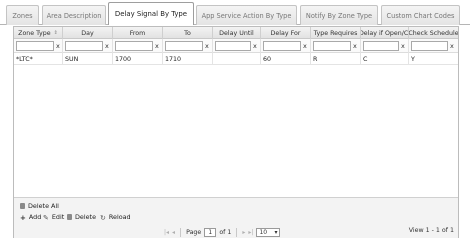  Describe the element at coordinates (88, 59) in the screenshot. I see `cell-day: SUN` at that location.